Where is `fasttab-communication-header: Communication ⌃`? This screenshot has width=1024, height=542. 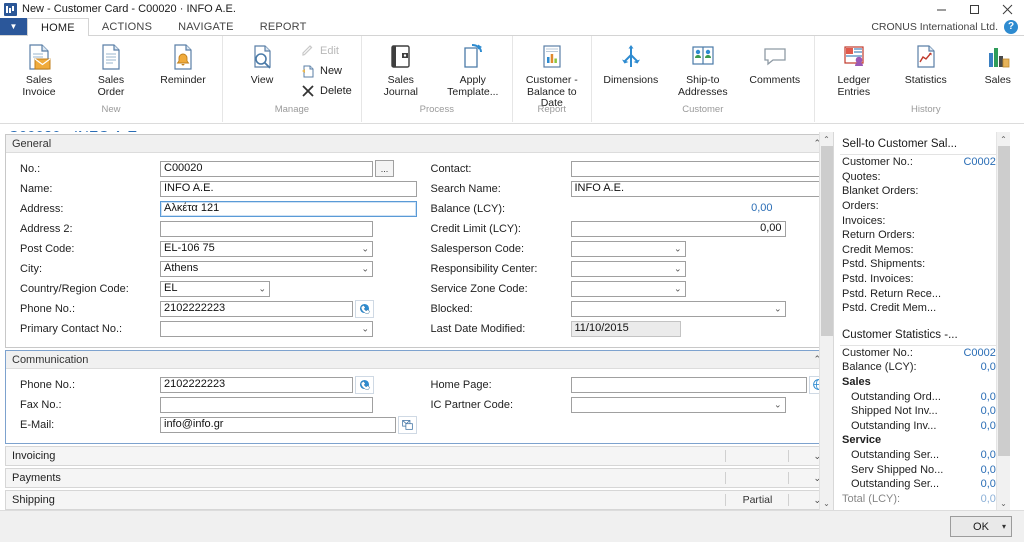
fasttab-communication-header: Communication ⌃ is located at coordinates (416, 360).